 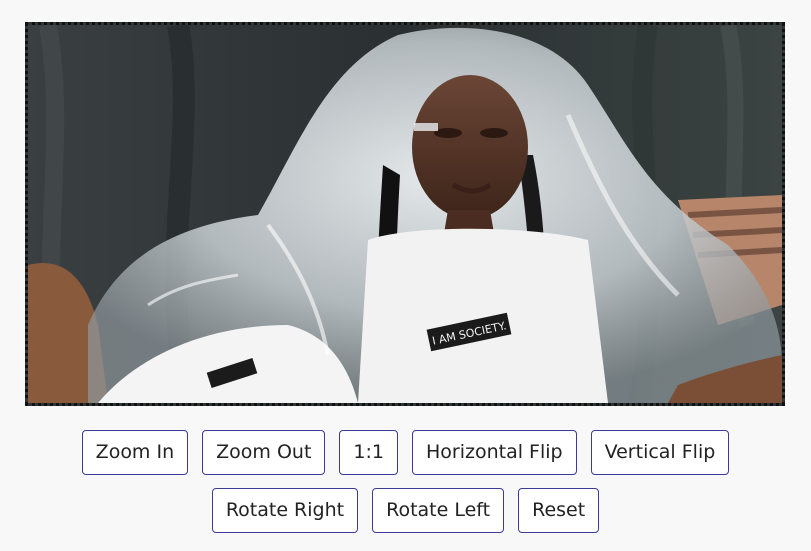 What do you see at coordinates (135, 452) in the screenshot?
I see `zoom-in-button: Zoom In` at bounding box center [135, 452].